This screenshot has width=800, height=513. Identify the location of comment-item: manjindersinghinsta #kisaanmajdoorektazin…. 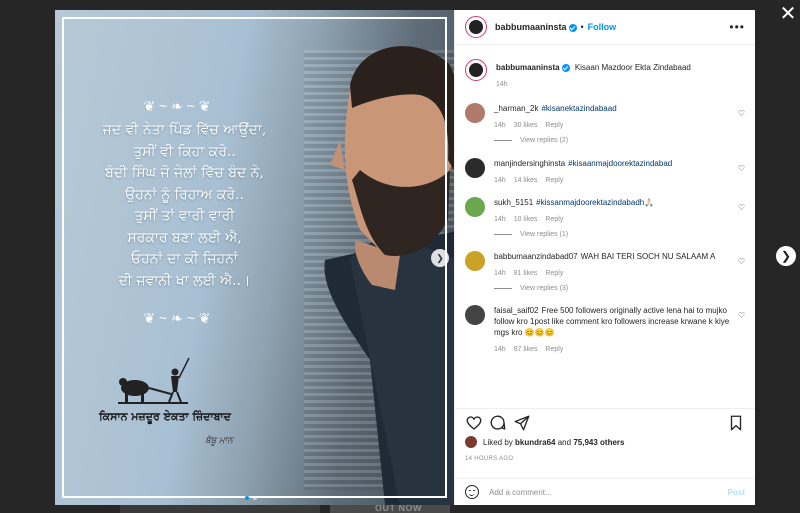
(605, 171).